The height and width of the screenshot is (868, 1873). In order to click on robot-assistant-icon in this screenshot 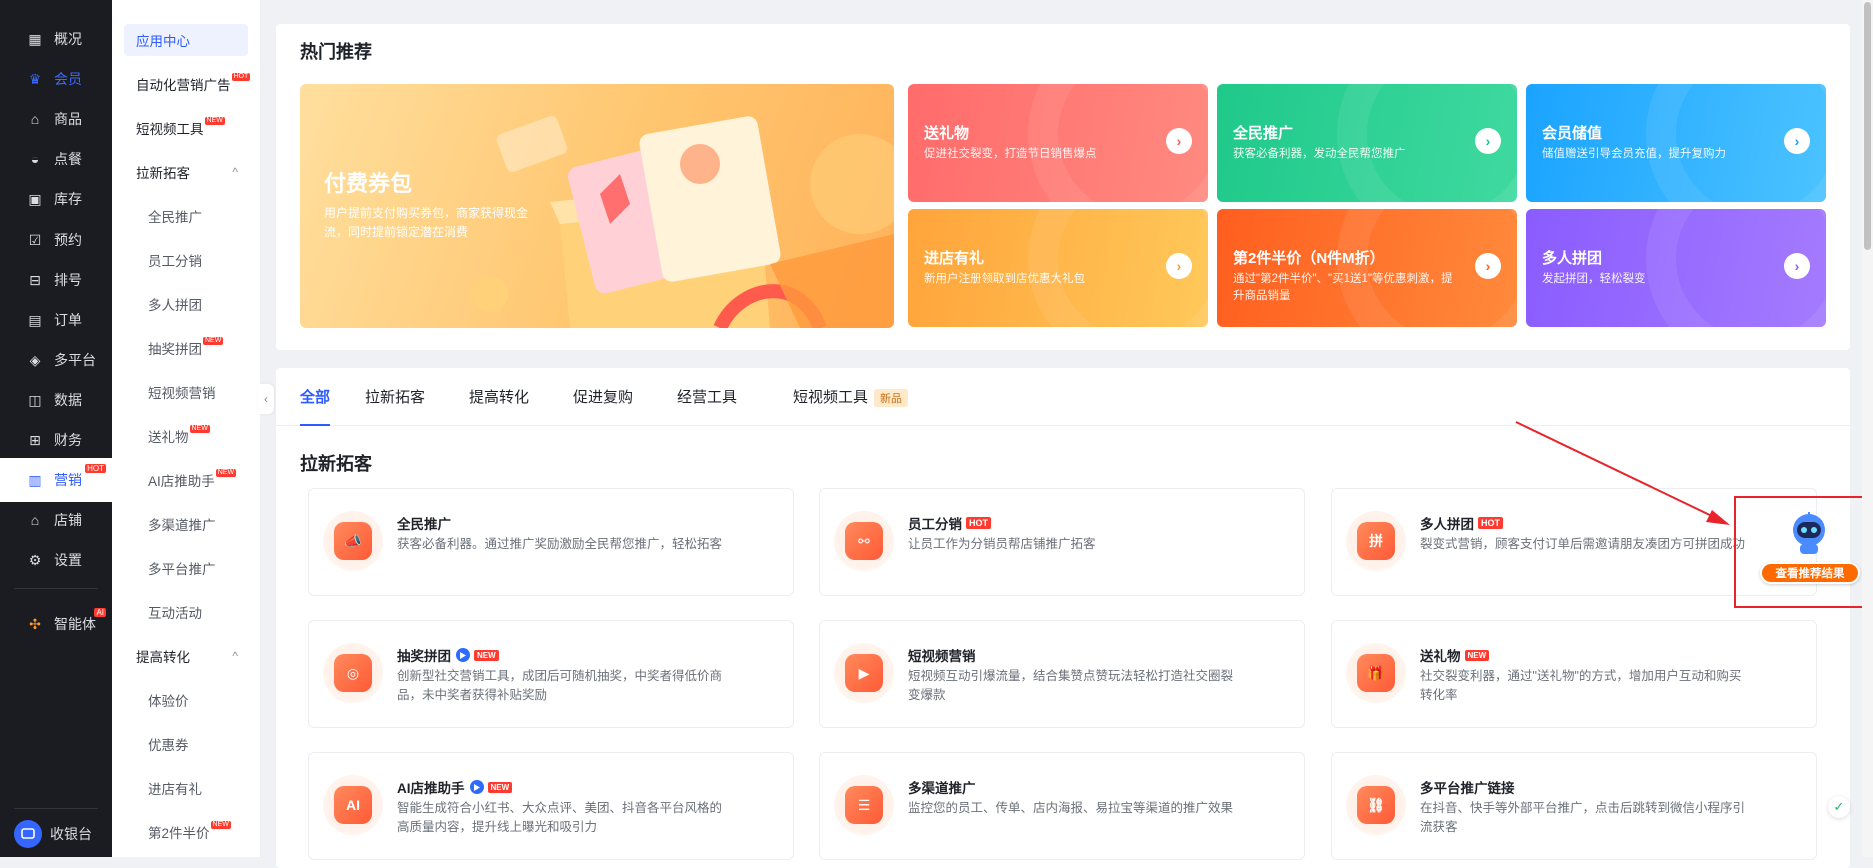, I will do `click(1809, 533)`.